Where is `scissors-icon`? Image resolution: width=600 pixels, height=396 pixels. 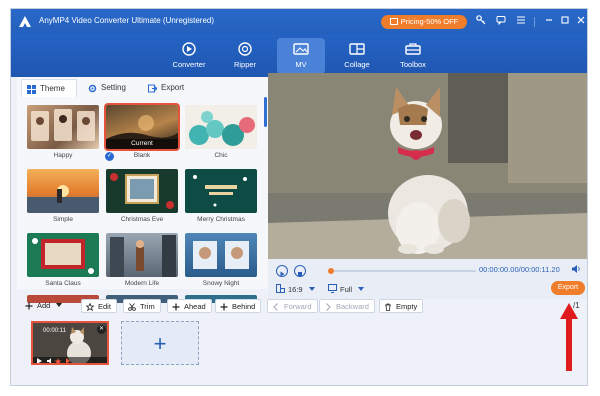 scissors-icon is located at coordinates (132, 307).